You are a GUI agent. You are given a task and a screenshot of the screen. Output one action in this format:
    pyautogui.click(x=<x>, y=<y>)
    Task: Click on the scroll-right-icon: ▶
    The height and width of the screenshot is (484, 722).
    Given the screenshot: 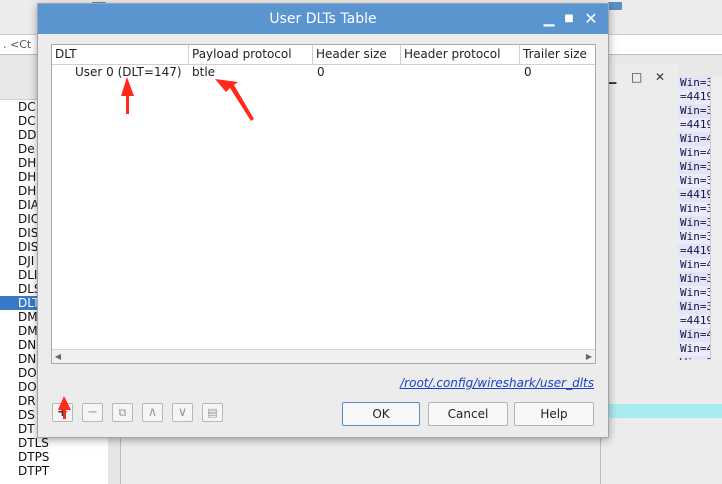 What is the action you would take?
    pyautogui.click(x=589, y=356)
    